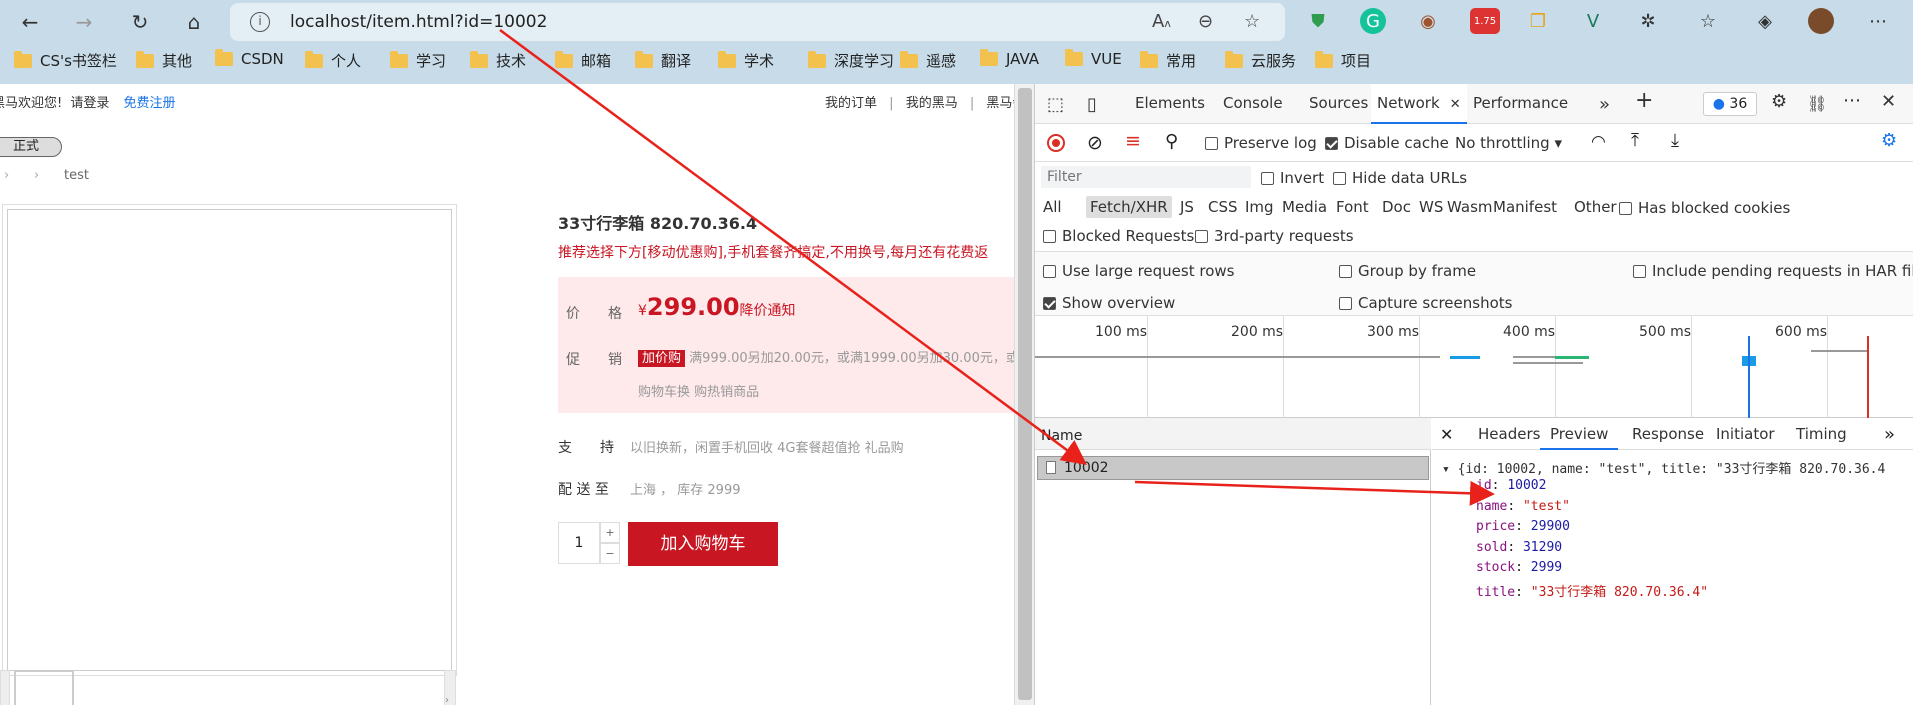 The height and width of the screenshot is (705, 1913). What do you see at coordinates (1635, 140) in the screenshot?
I see `import-har-icon: ⤒` at bounding box center [1635, 140].